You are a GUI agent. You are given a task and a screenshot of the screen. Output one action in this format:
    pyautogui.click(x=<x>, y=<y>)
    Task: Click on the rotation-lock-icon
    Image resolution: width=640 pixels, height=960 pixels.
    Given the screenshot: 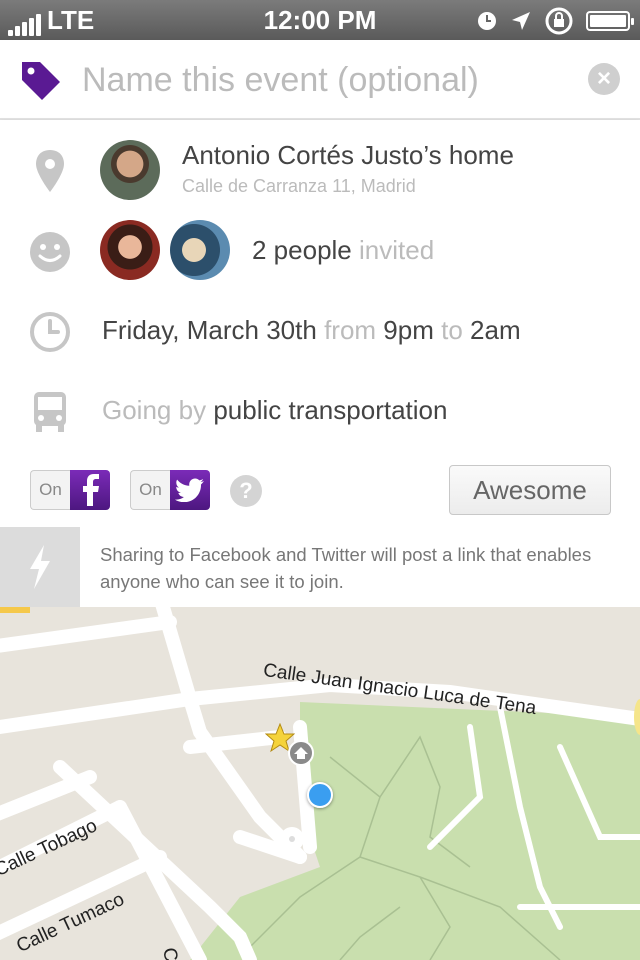 What is the action you would take?
    pyautogui.click(x=559, y=21)
    